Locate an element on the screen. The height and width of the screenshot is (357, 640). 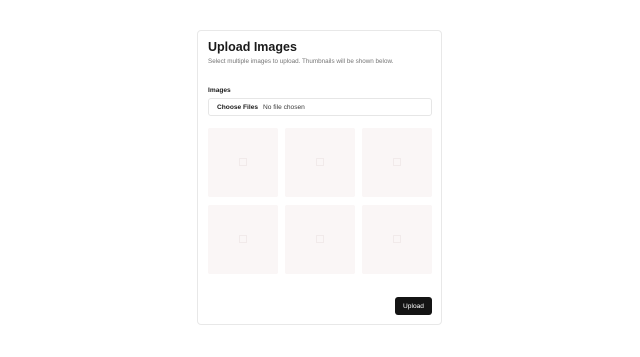
file-input: Choose Files No file chosen is located at coordinates (320, 107).